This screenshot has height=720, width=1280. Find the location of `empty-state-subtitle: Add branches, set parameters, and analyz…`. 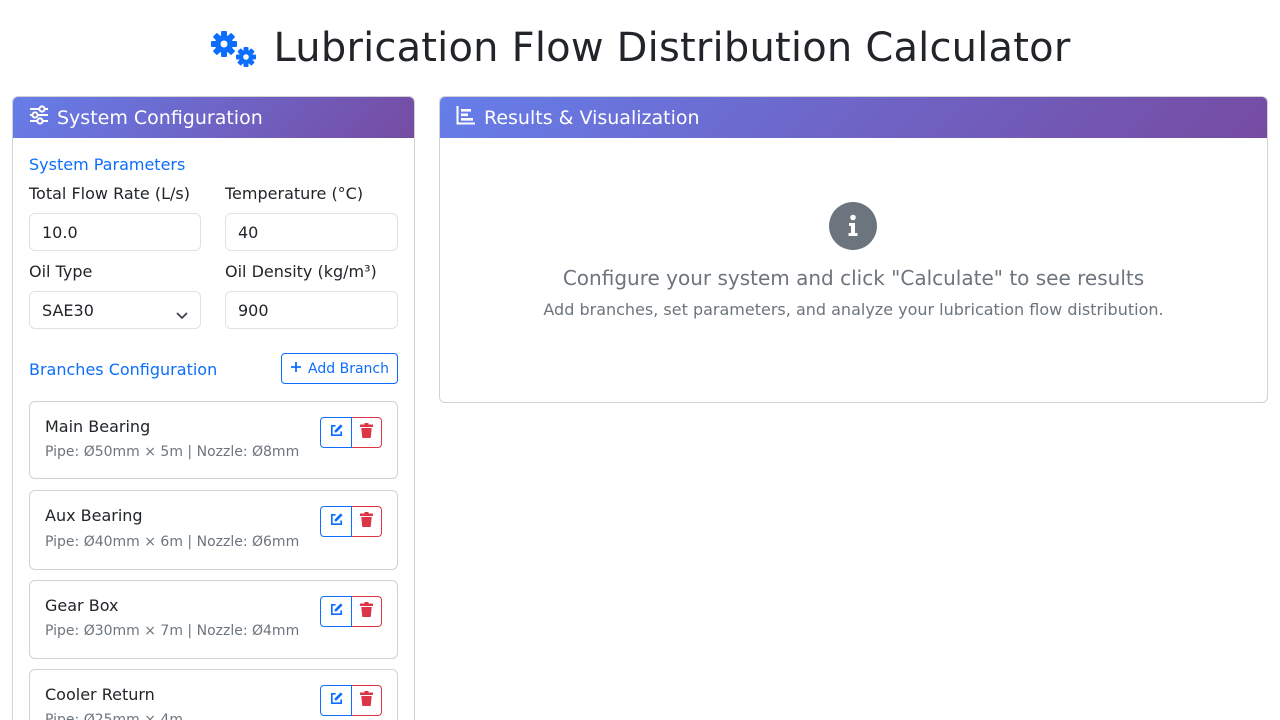

empty-state-subtitle: Add branches, set parameters, and analyz… is located at coordinates (853, 309).